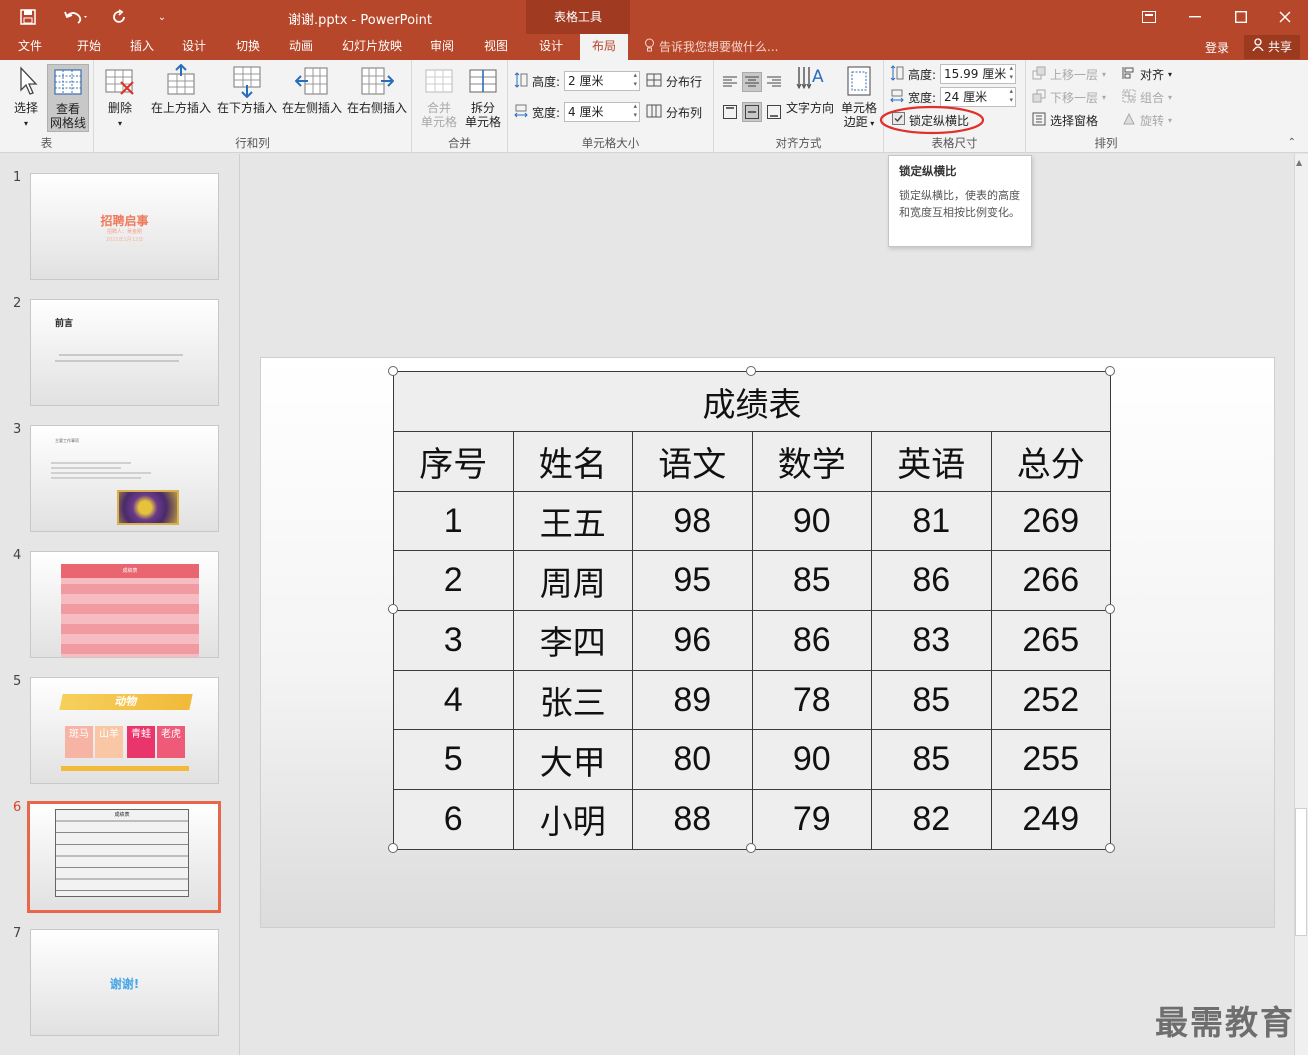  What do you see at coordinates (752, 112) in the screenshot?
I see `align-middle-icon` at bounding box center [752, 112].